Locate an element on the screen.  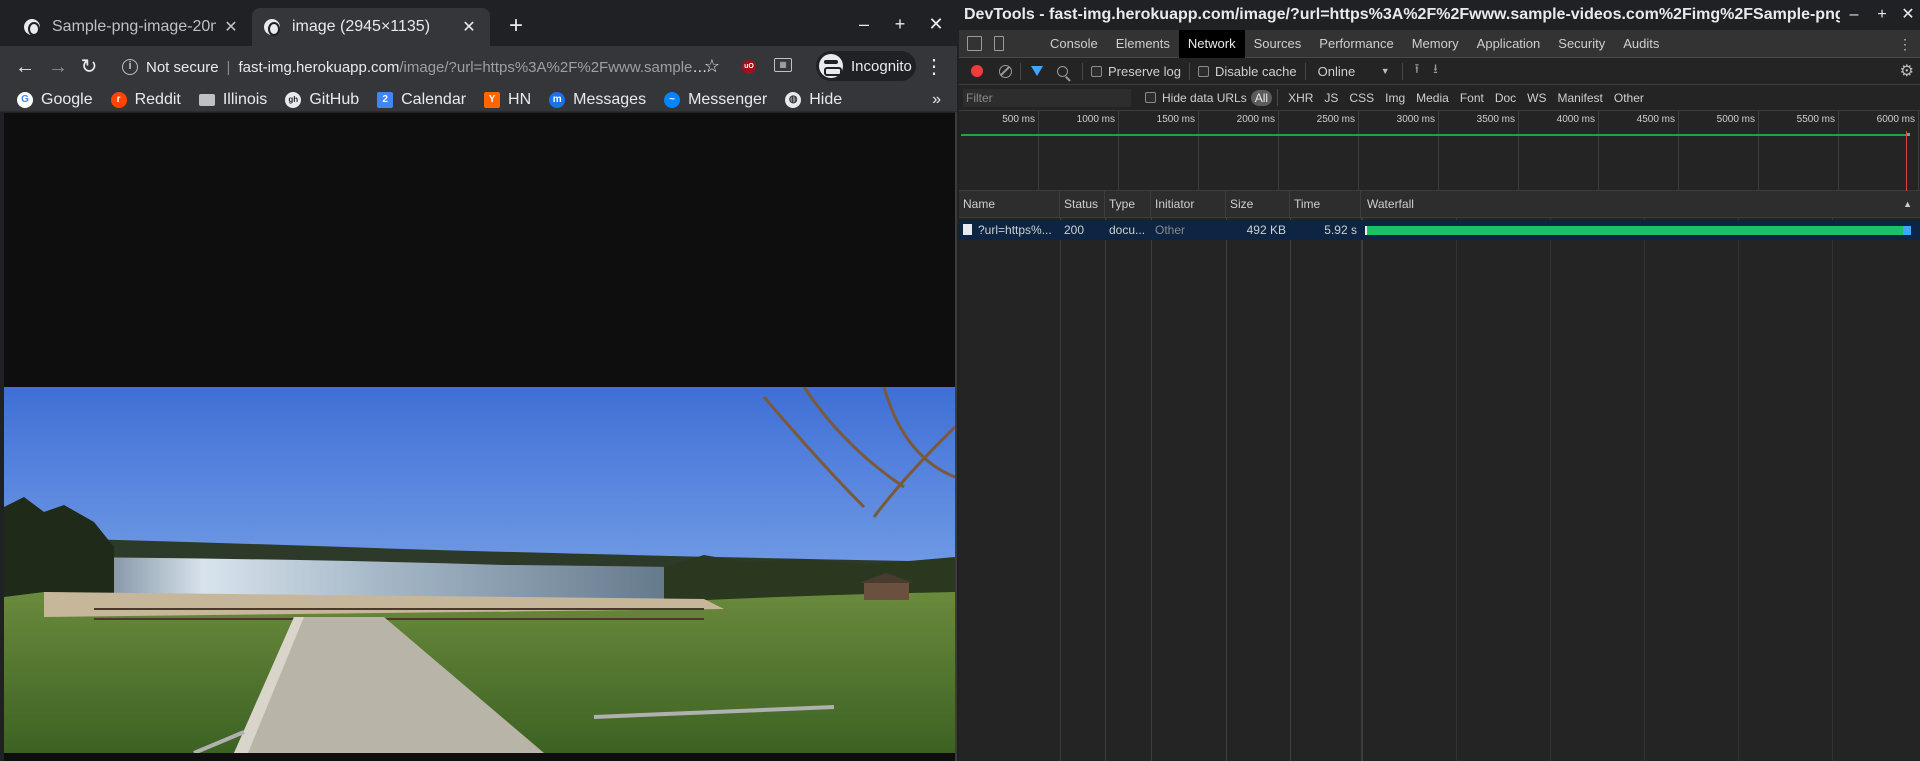
browser-menu-icon: ⋮ is located at coordinates (934, 67).